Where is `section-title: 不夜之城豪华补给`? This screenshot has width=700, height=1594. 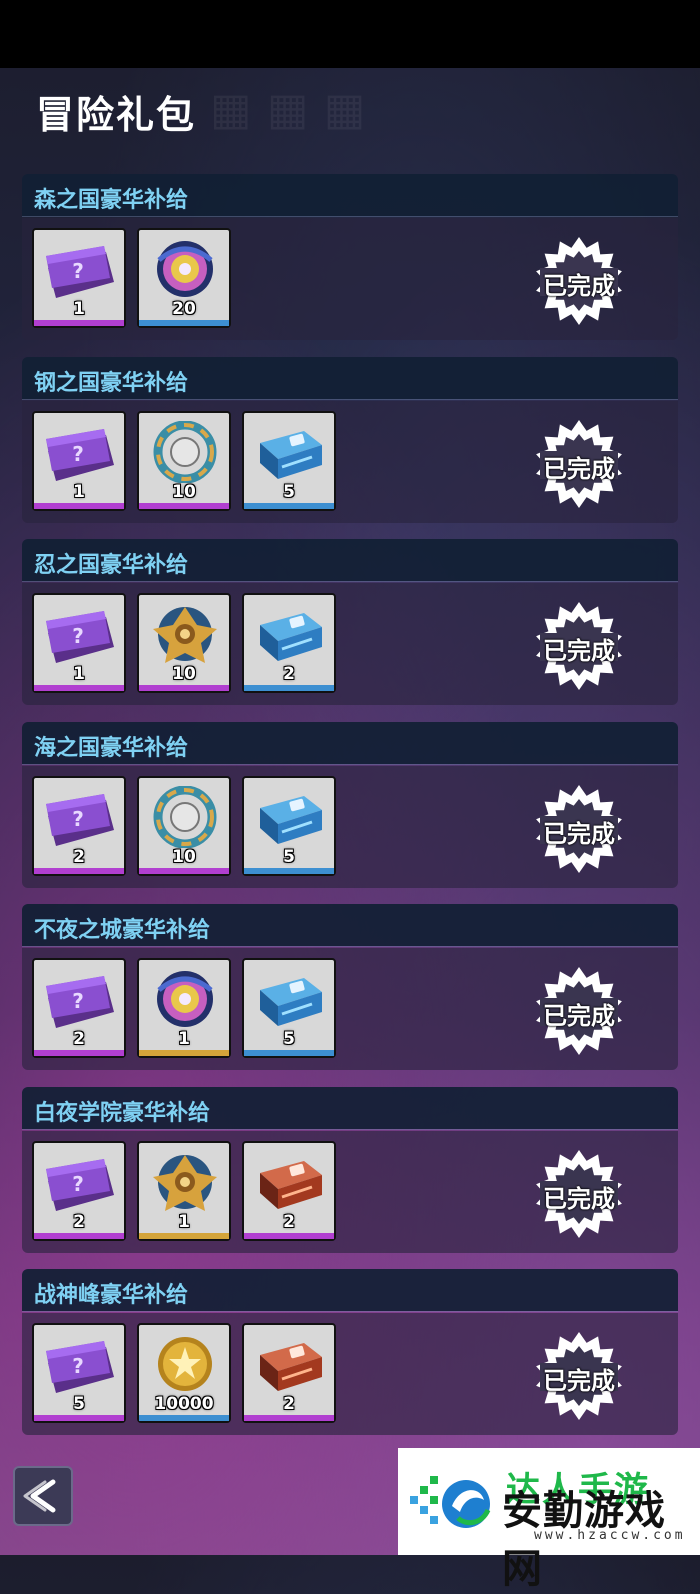
section-title: 不夜之城豪华补给 is located at coordinates (122, 930).